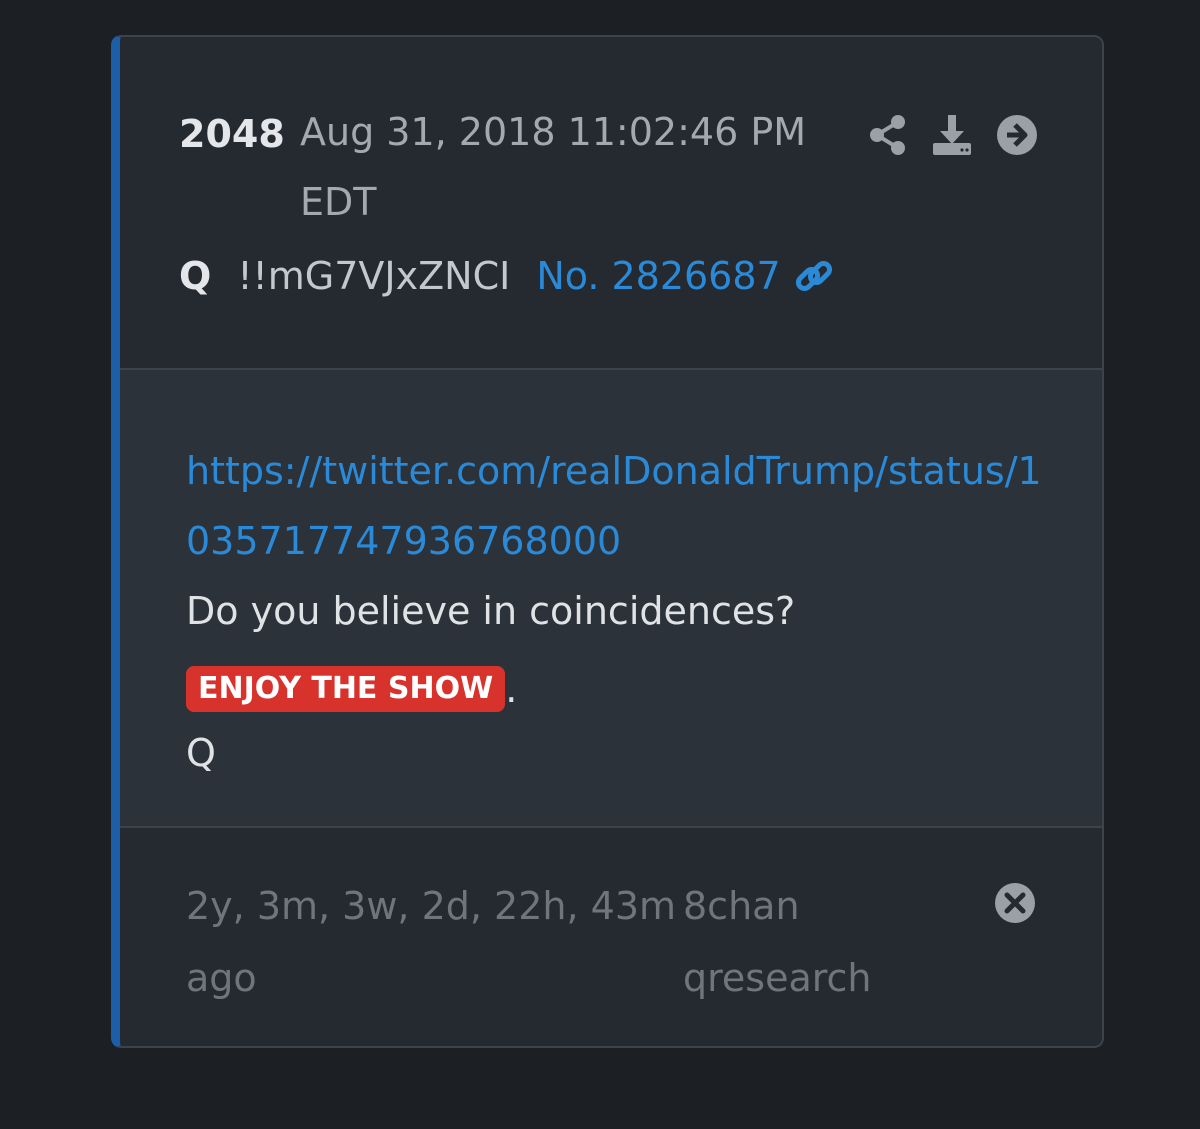 The height and width of the screenshot is (1129, 1200). I want to click on download-icon, so click(952, 135).